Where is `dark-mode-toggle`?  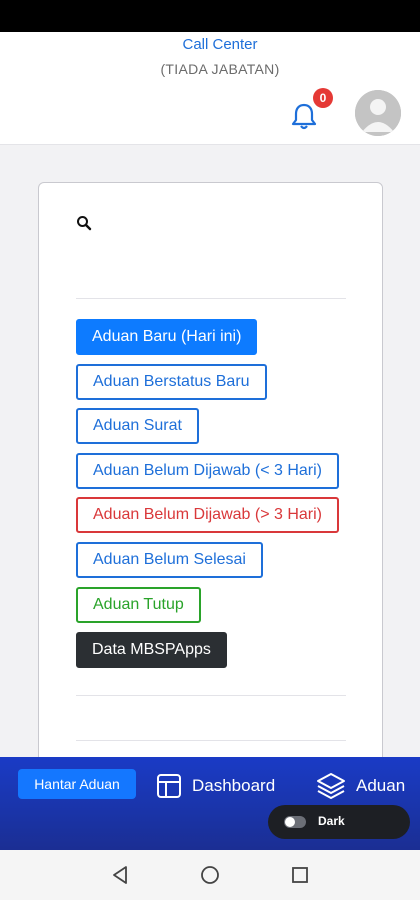
dark-mode-toggle is located at coordinates (295, 822).